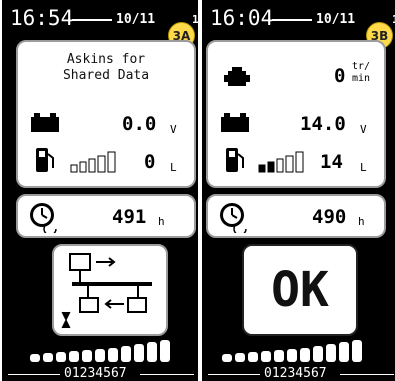 The height and width of the screenshot is (381, 395). Describe the element at coordinates (361, 66) in the screenshot. I see `rpm-unit-top: tr/` at that location.